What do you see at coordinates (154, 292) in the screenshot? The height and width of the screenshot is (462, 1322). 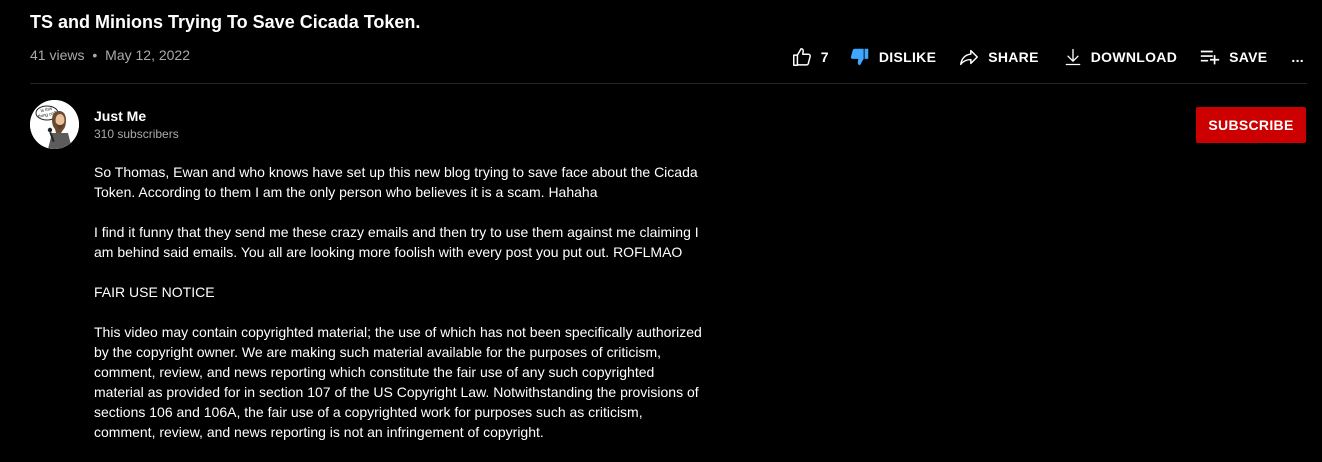 I see `fair-use-heading: FAIR USE NOTICE` at bounding box center [154, 292].